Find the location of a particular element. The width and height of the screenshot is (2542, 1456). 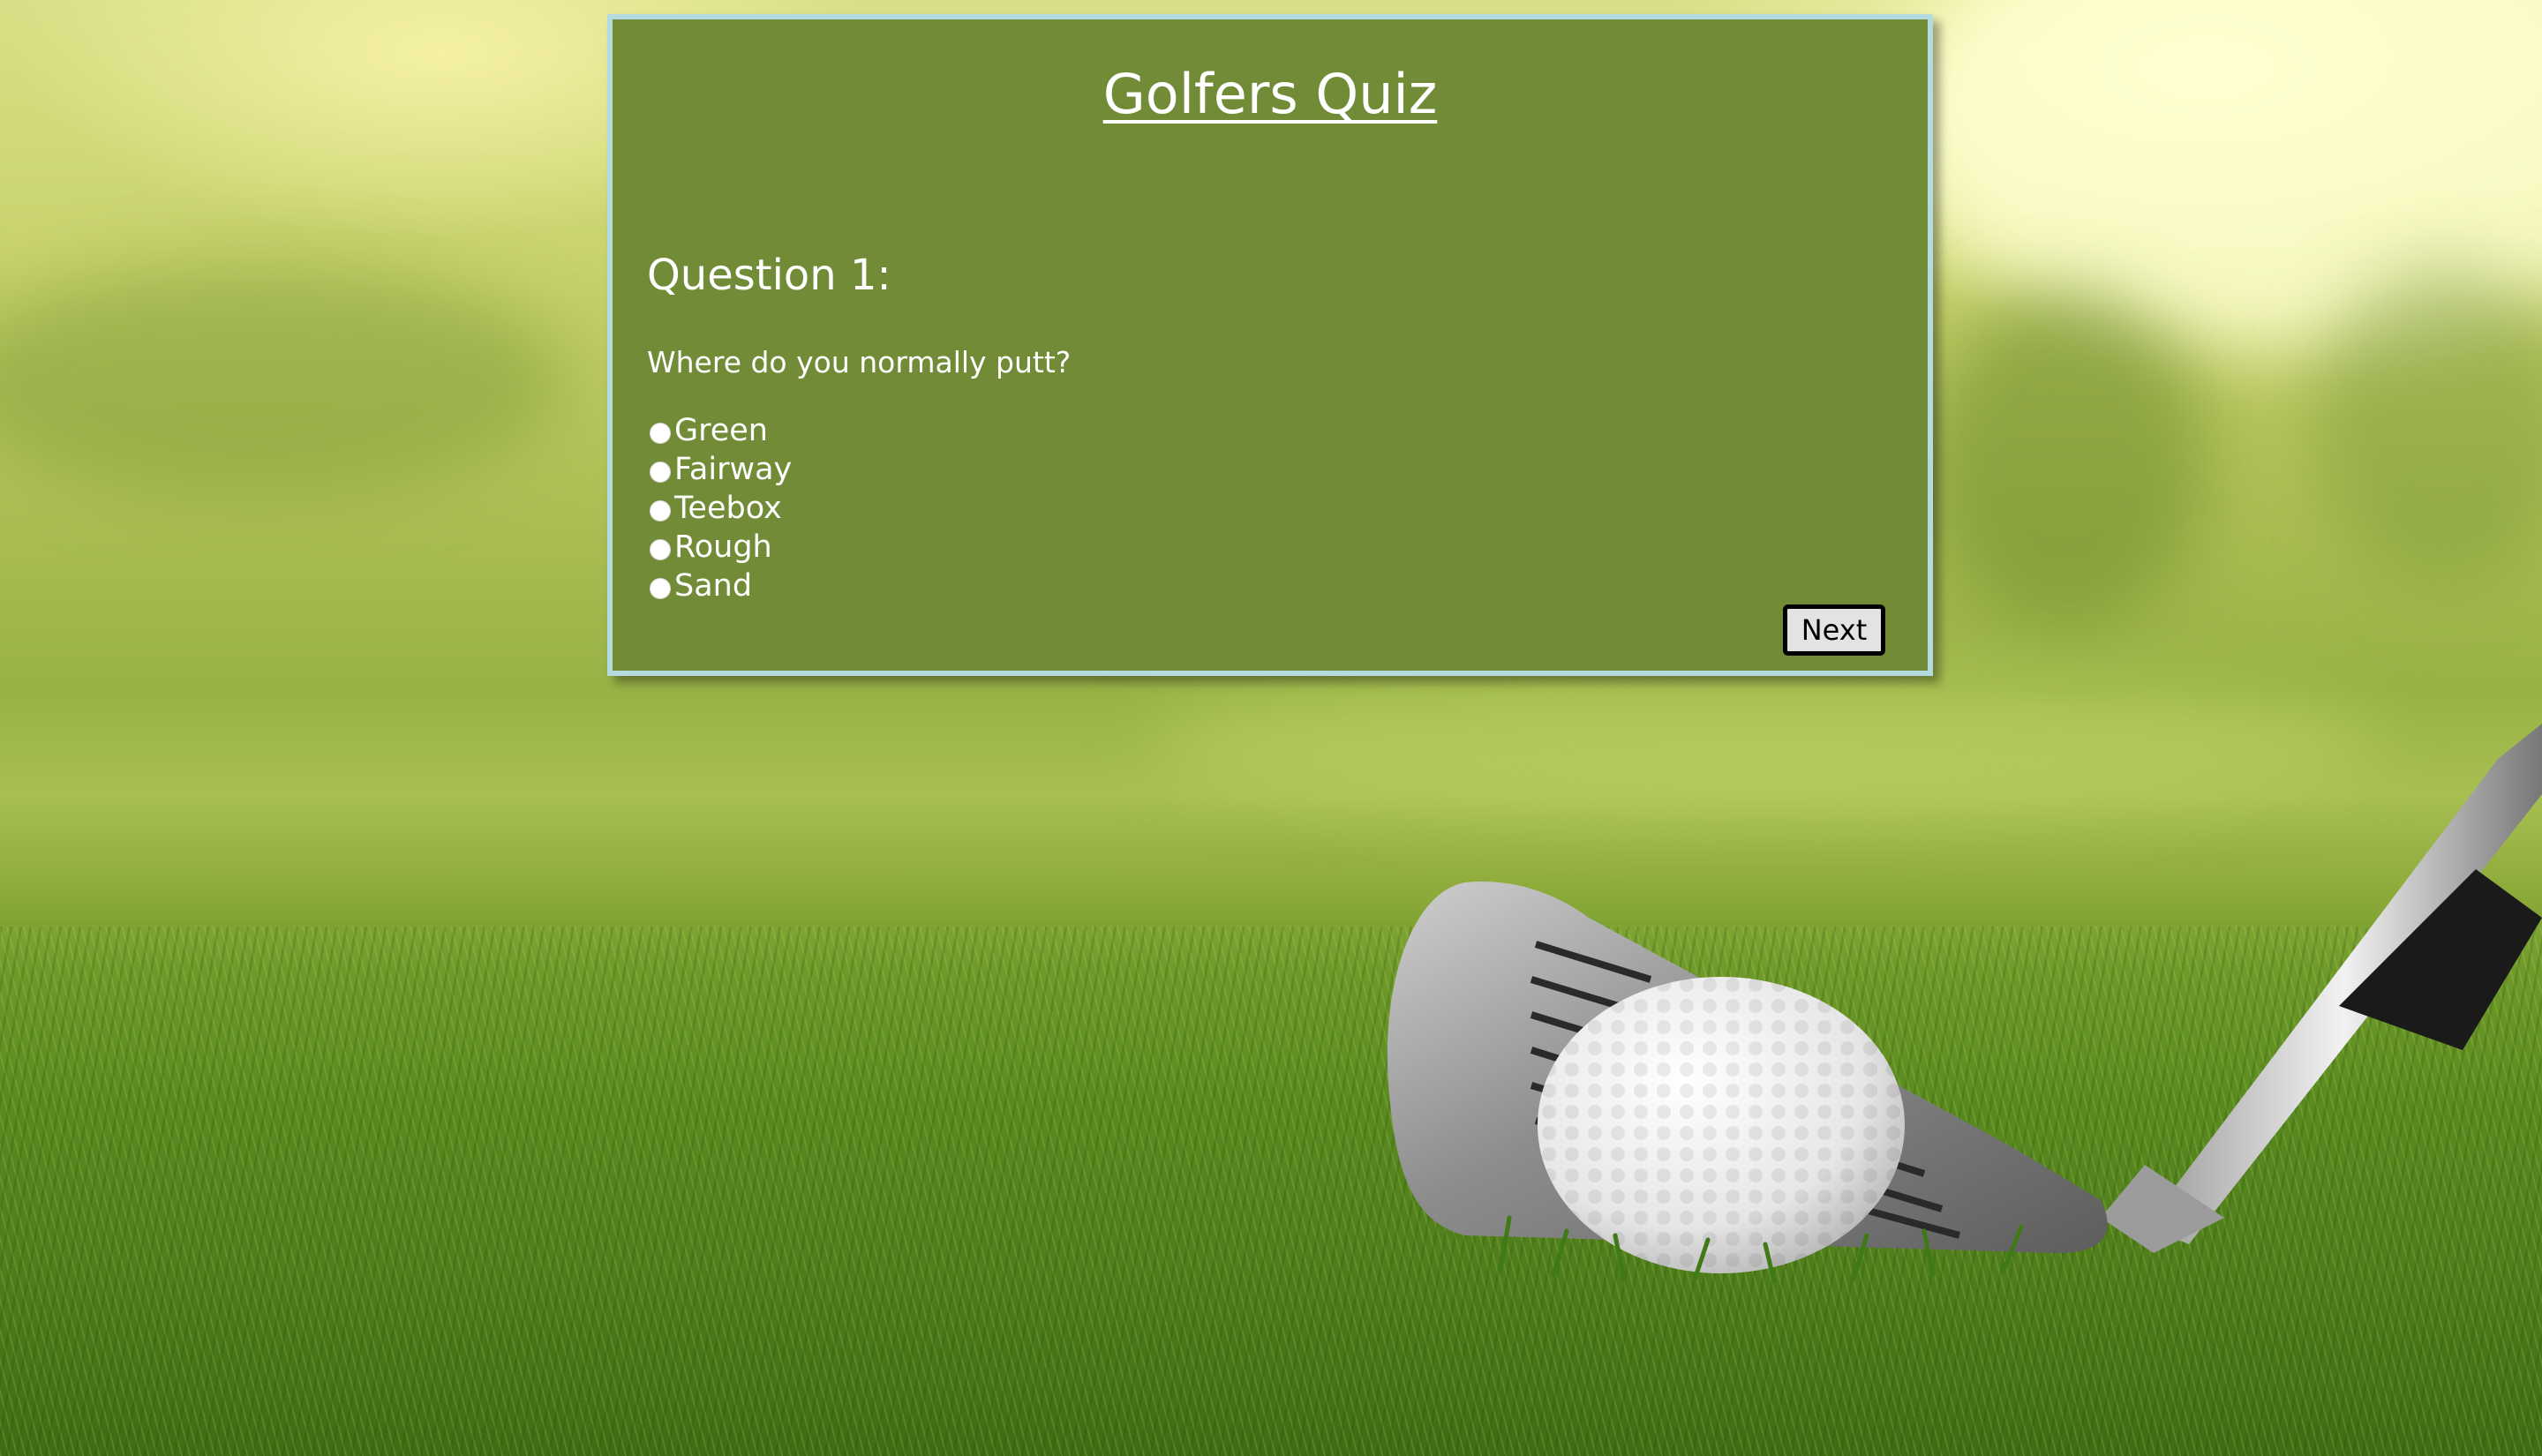

option-label: Green is located at coordinates (721, 430).